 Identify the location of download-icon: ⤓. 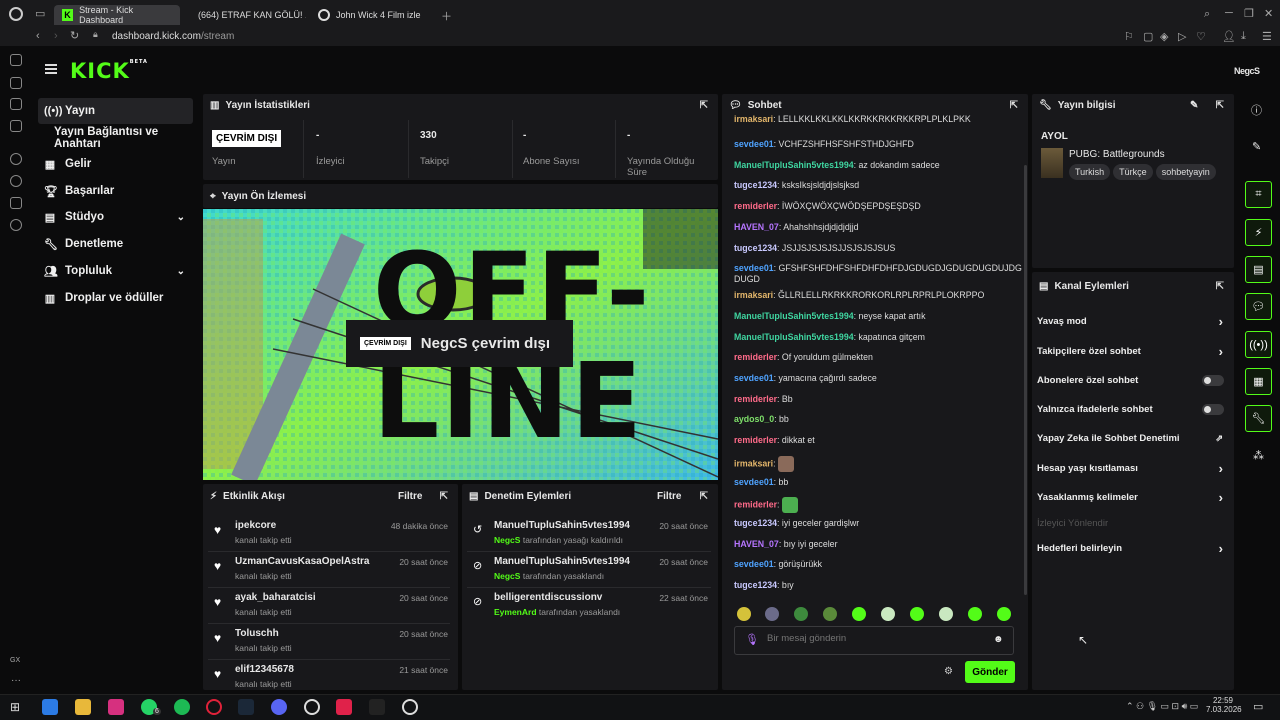
(1243, 36).